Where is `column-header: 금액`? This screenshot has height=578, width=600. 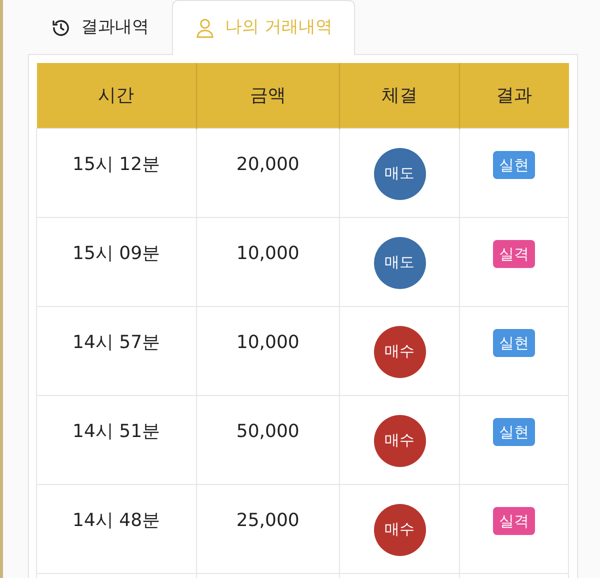 column-header: 금액 is located at coordinates (268, 95).